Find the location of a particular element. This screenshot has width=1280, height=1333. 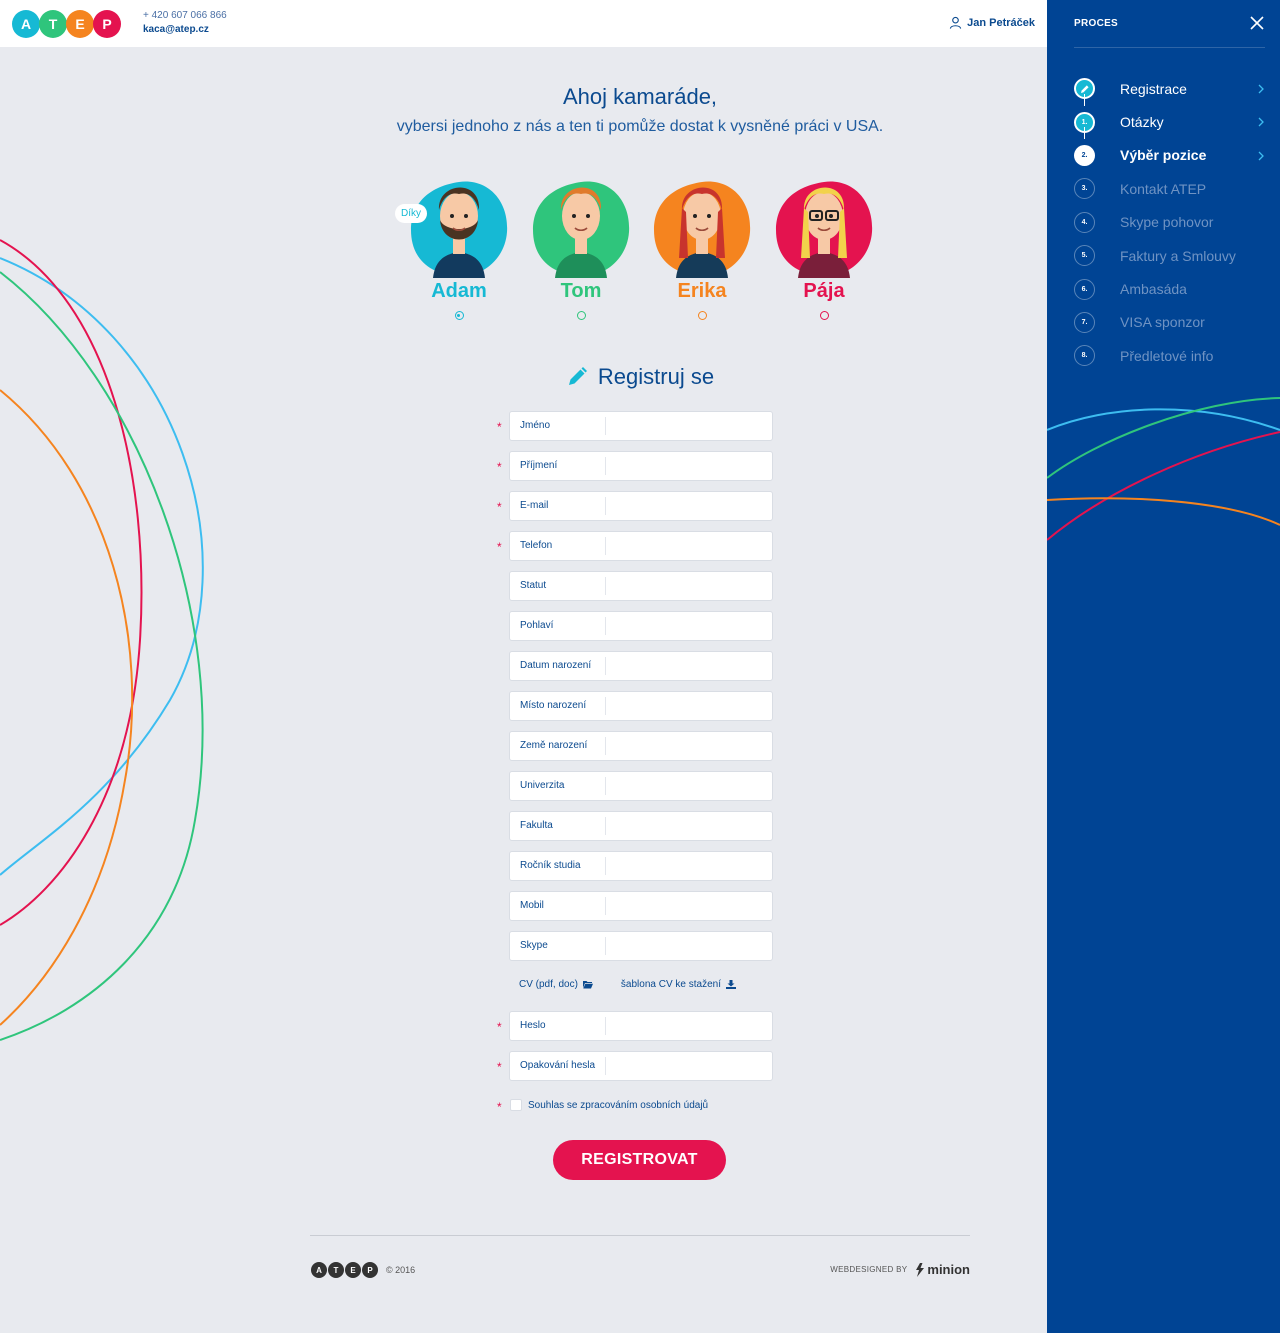

process-step-4: 3. Kontakt ATEP is located at coordinates (1169, 188).